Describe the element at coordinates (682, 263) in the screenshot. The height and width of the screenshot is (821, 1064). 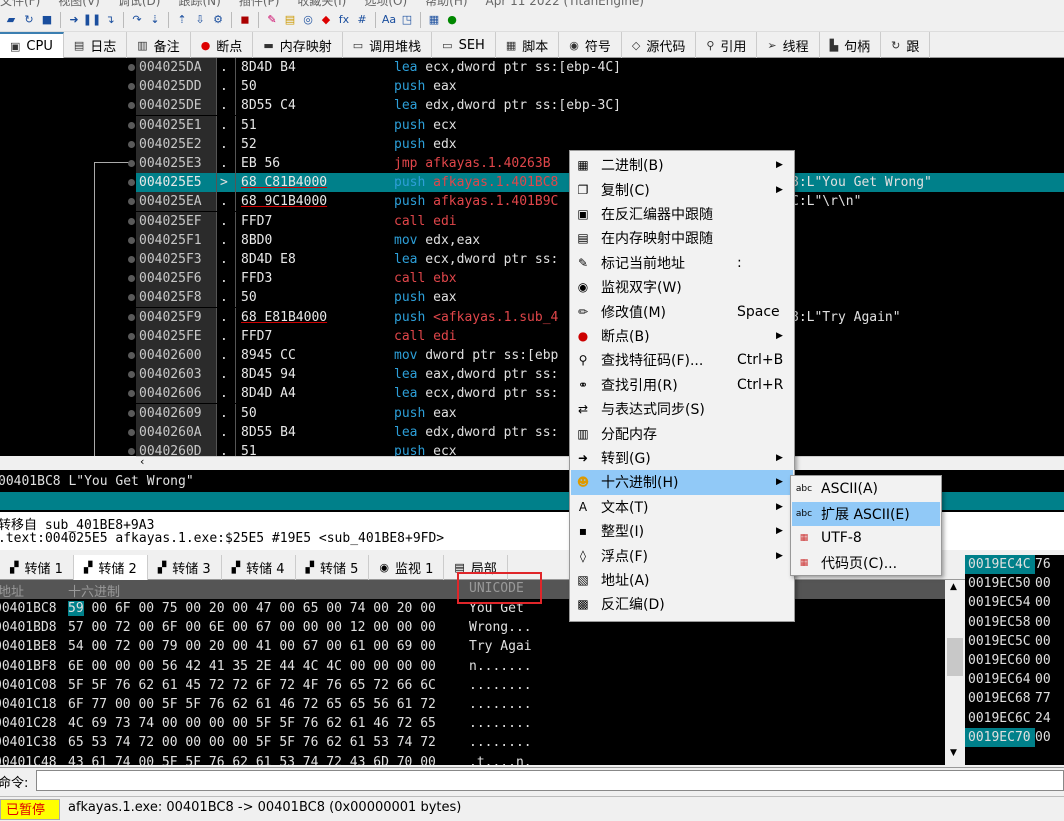
I see `context-menu-item: ✎ 标记当前地址:` at that location.